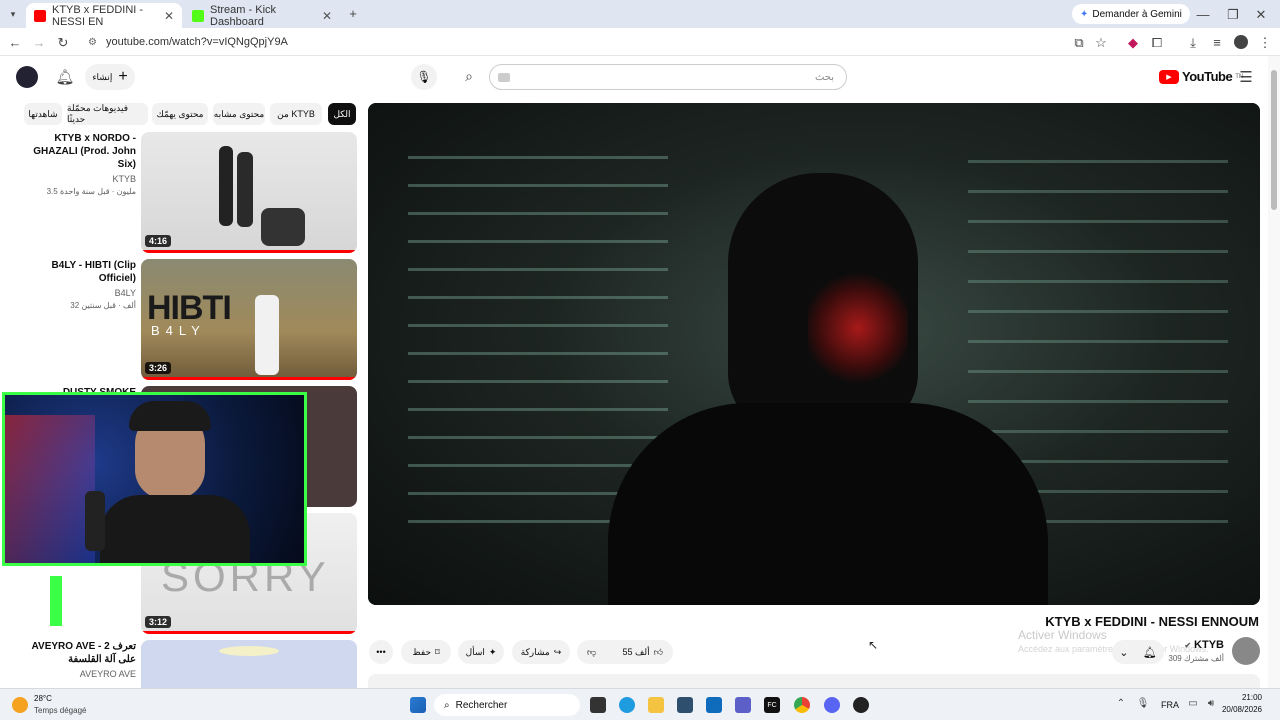 The height and width of the screenshot is (720, 1280). I want to click on keyboard-icon, so click(504, 77).